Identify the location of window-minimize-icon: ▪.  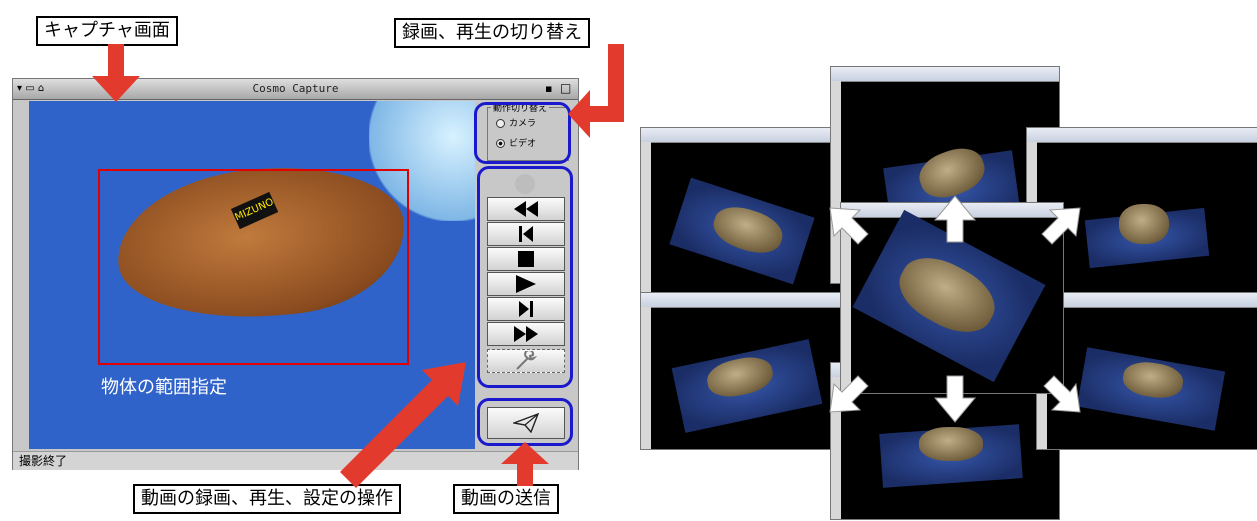
(548, 88).